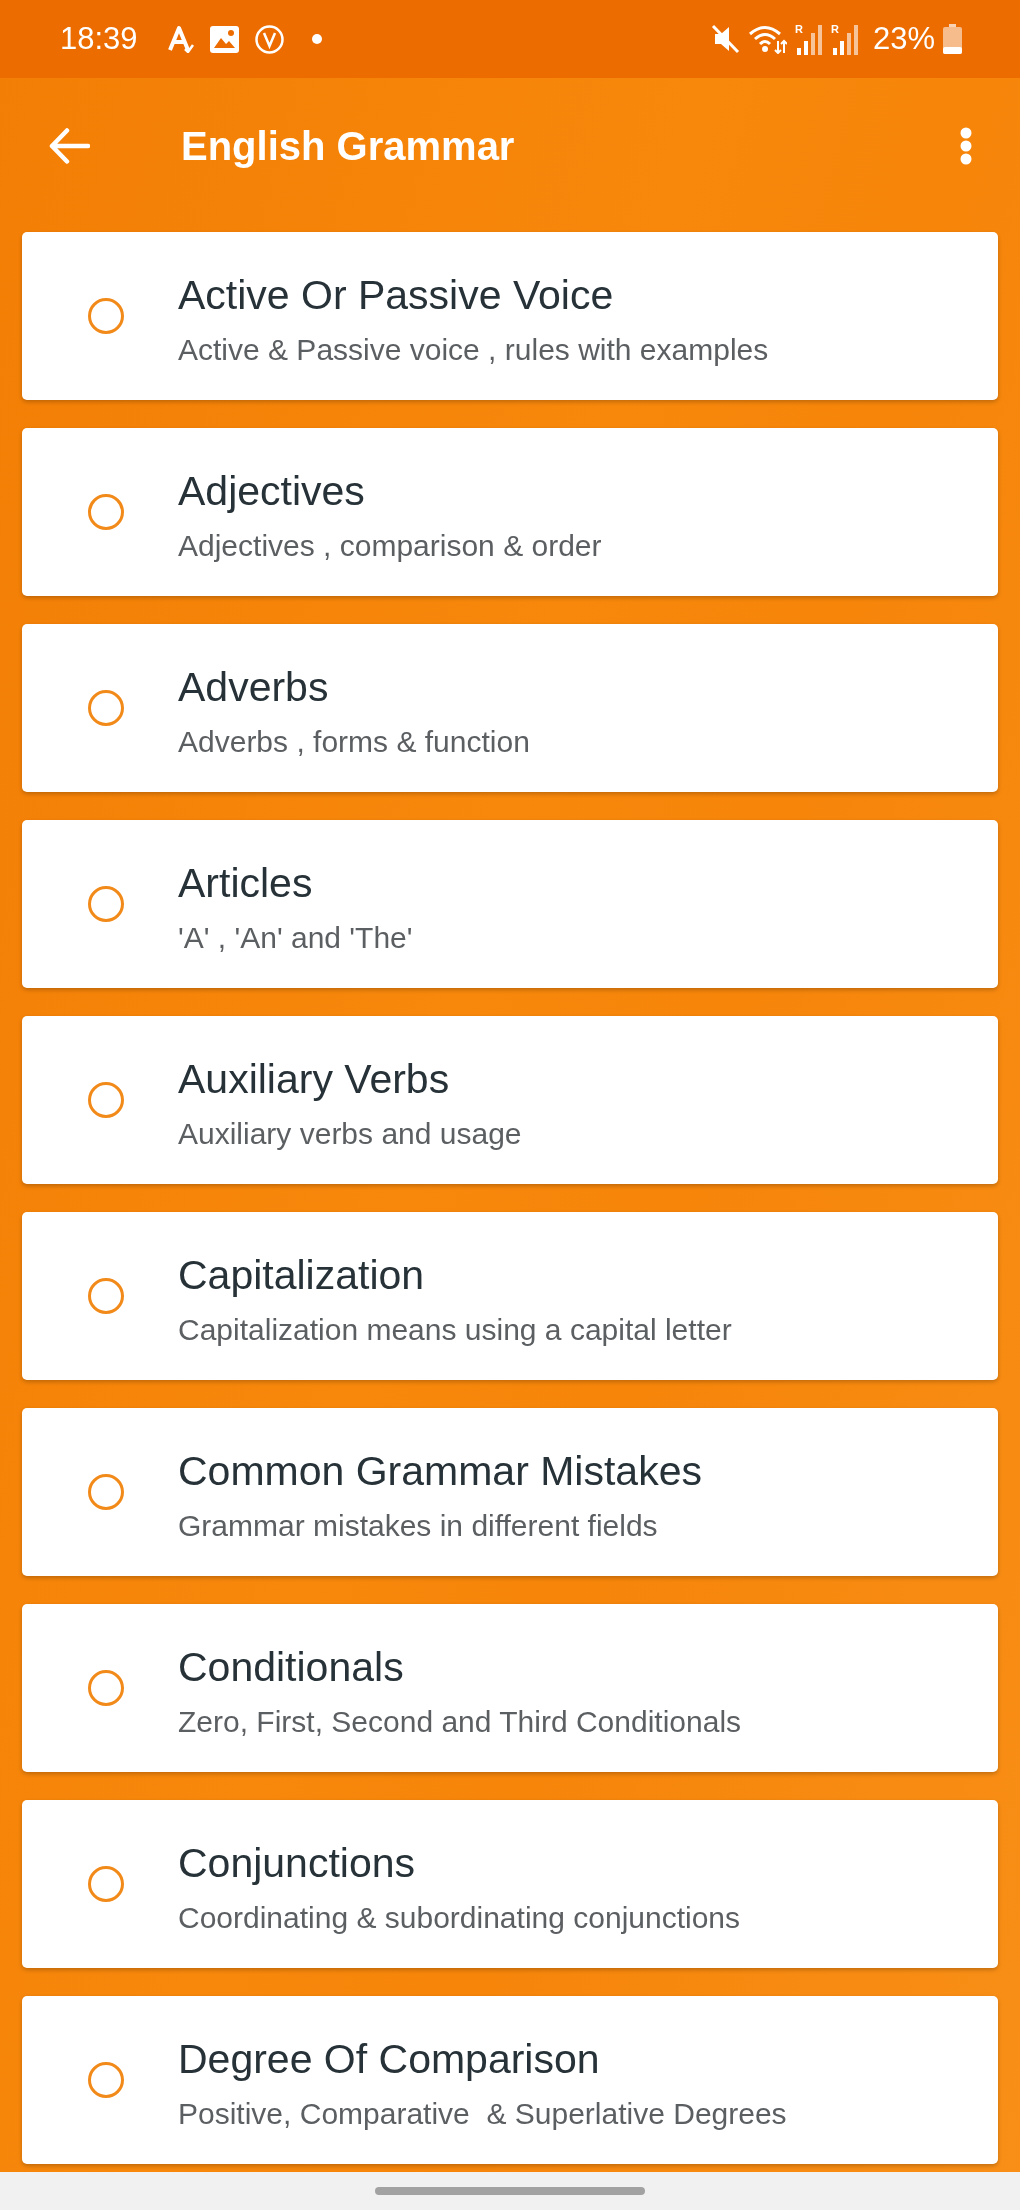 The height and width of the screenshot is (2210, 1020). I want to click on battery-percent: 23%, so click(903, 39).